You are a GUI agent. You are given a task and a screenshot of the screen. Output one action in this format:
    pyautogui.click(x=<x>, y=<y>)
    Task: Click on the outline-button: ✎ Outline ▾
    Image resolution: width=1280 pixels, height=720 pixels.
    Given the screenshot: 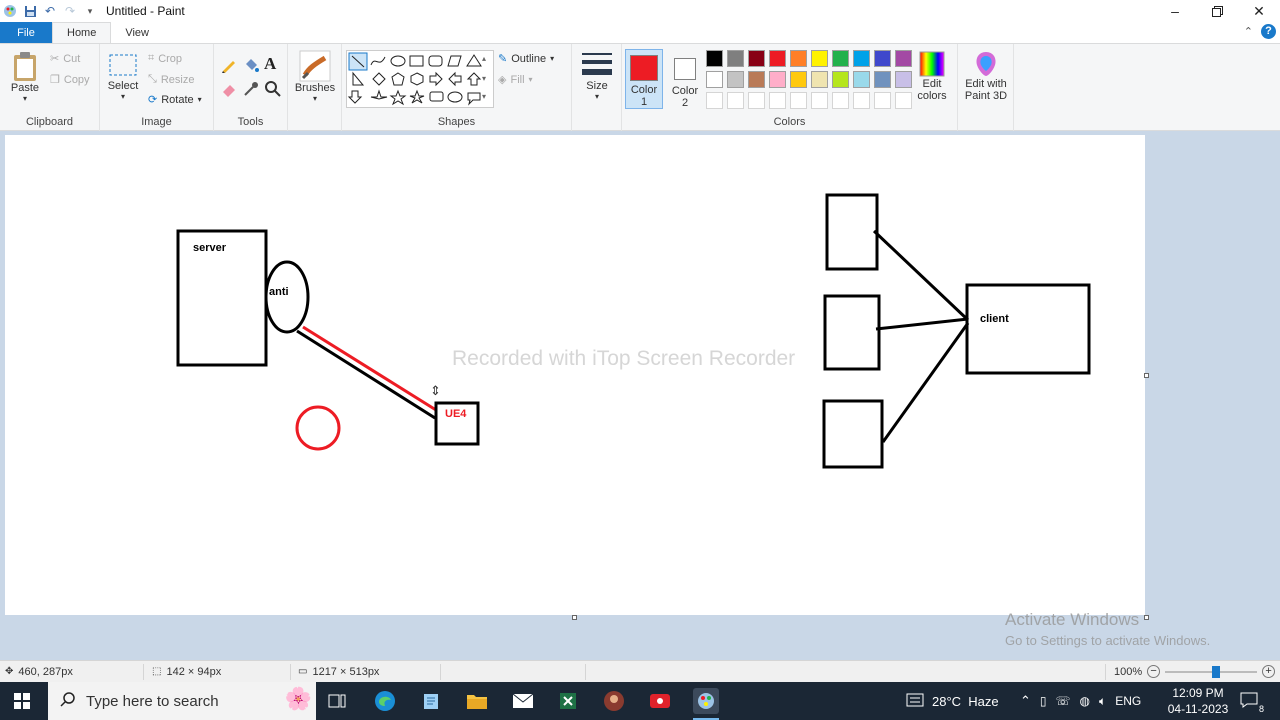 What is the action you would take?
    pyautogui.click(x=526, y=59)
    